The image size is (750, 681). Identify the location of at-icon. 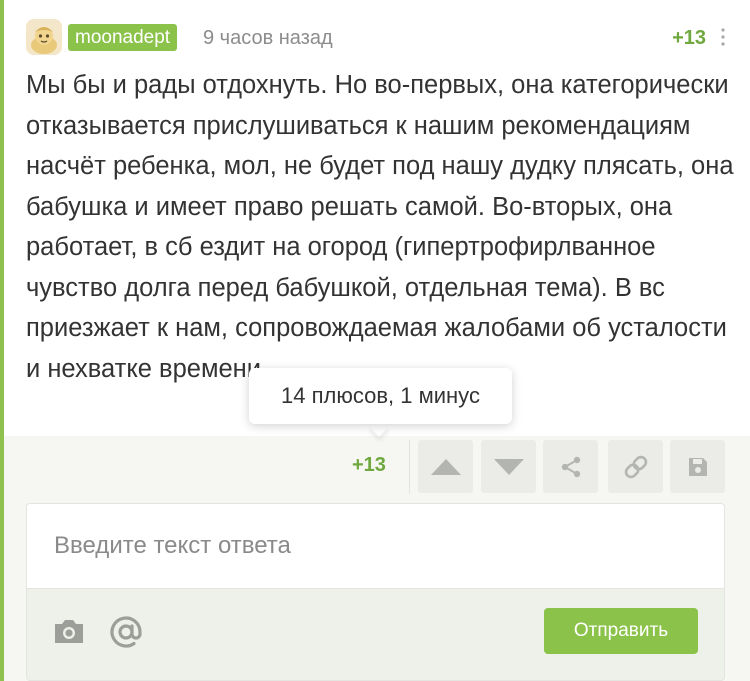
(126, 632).